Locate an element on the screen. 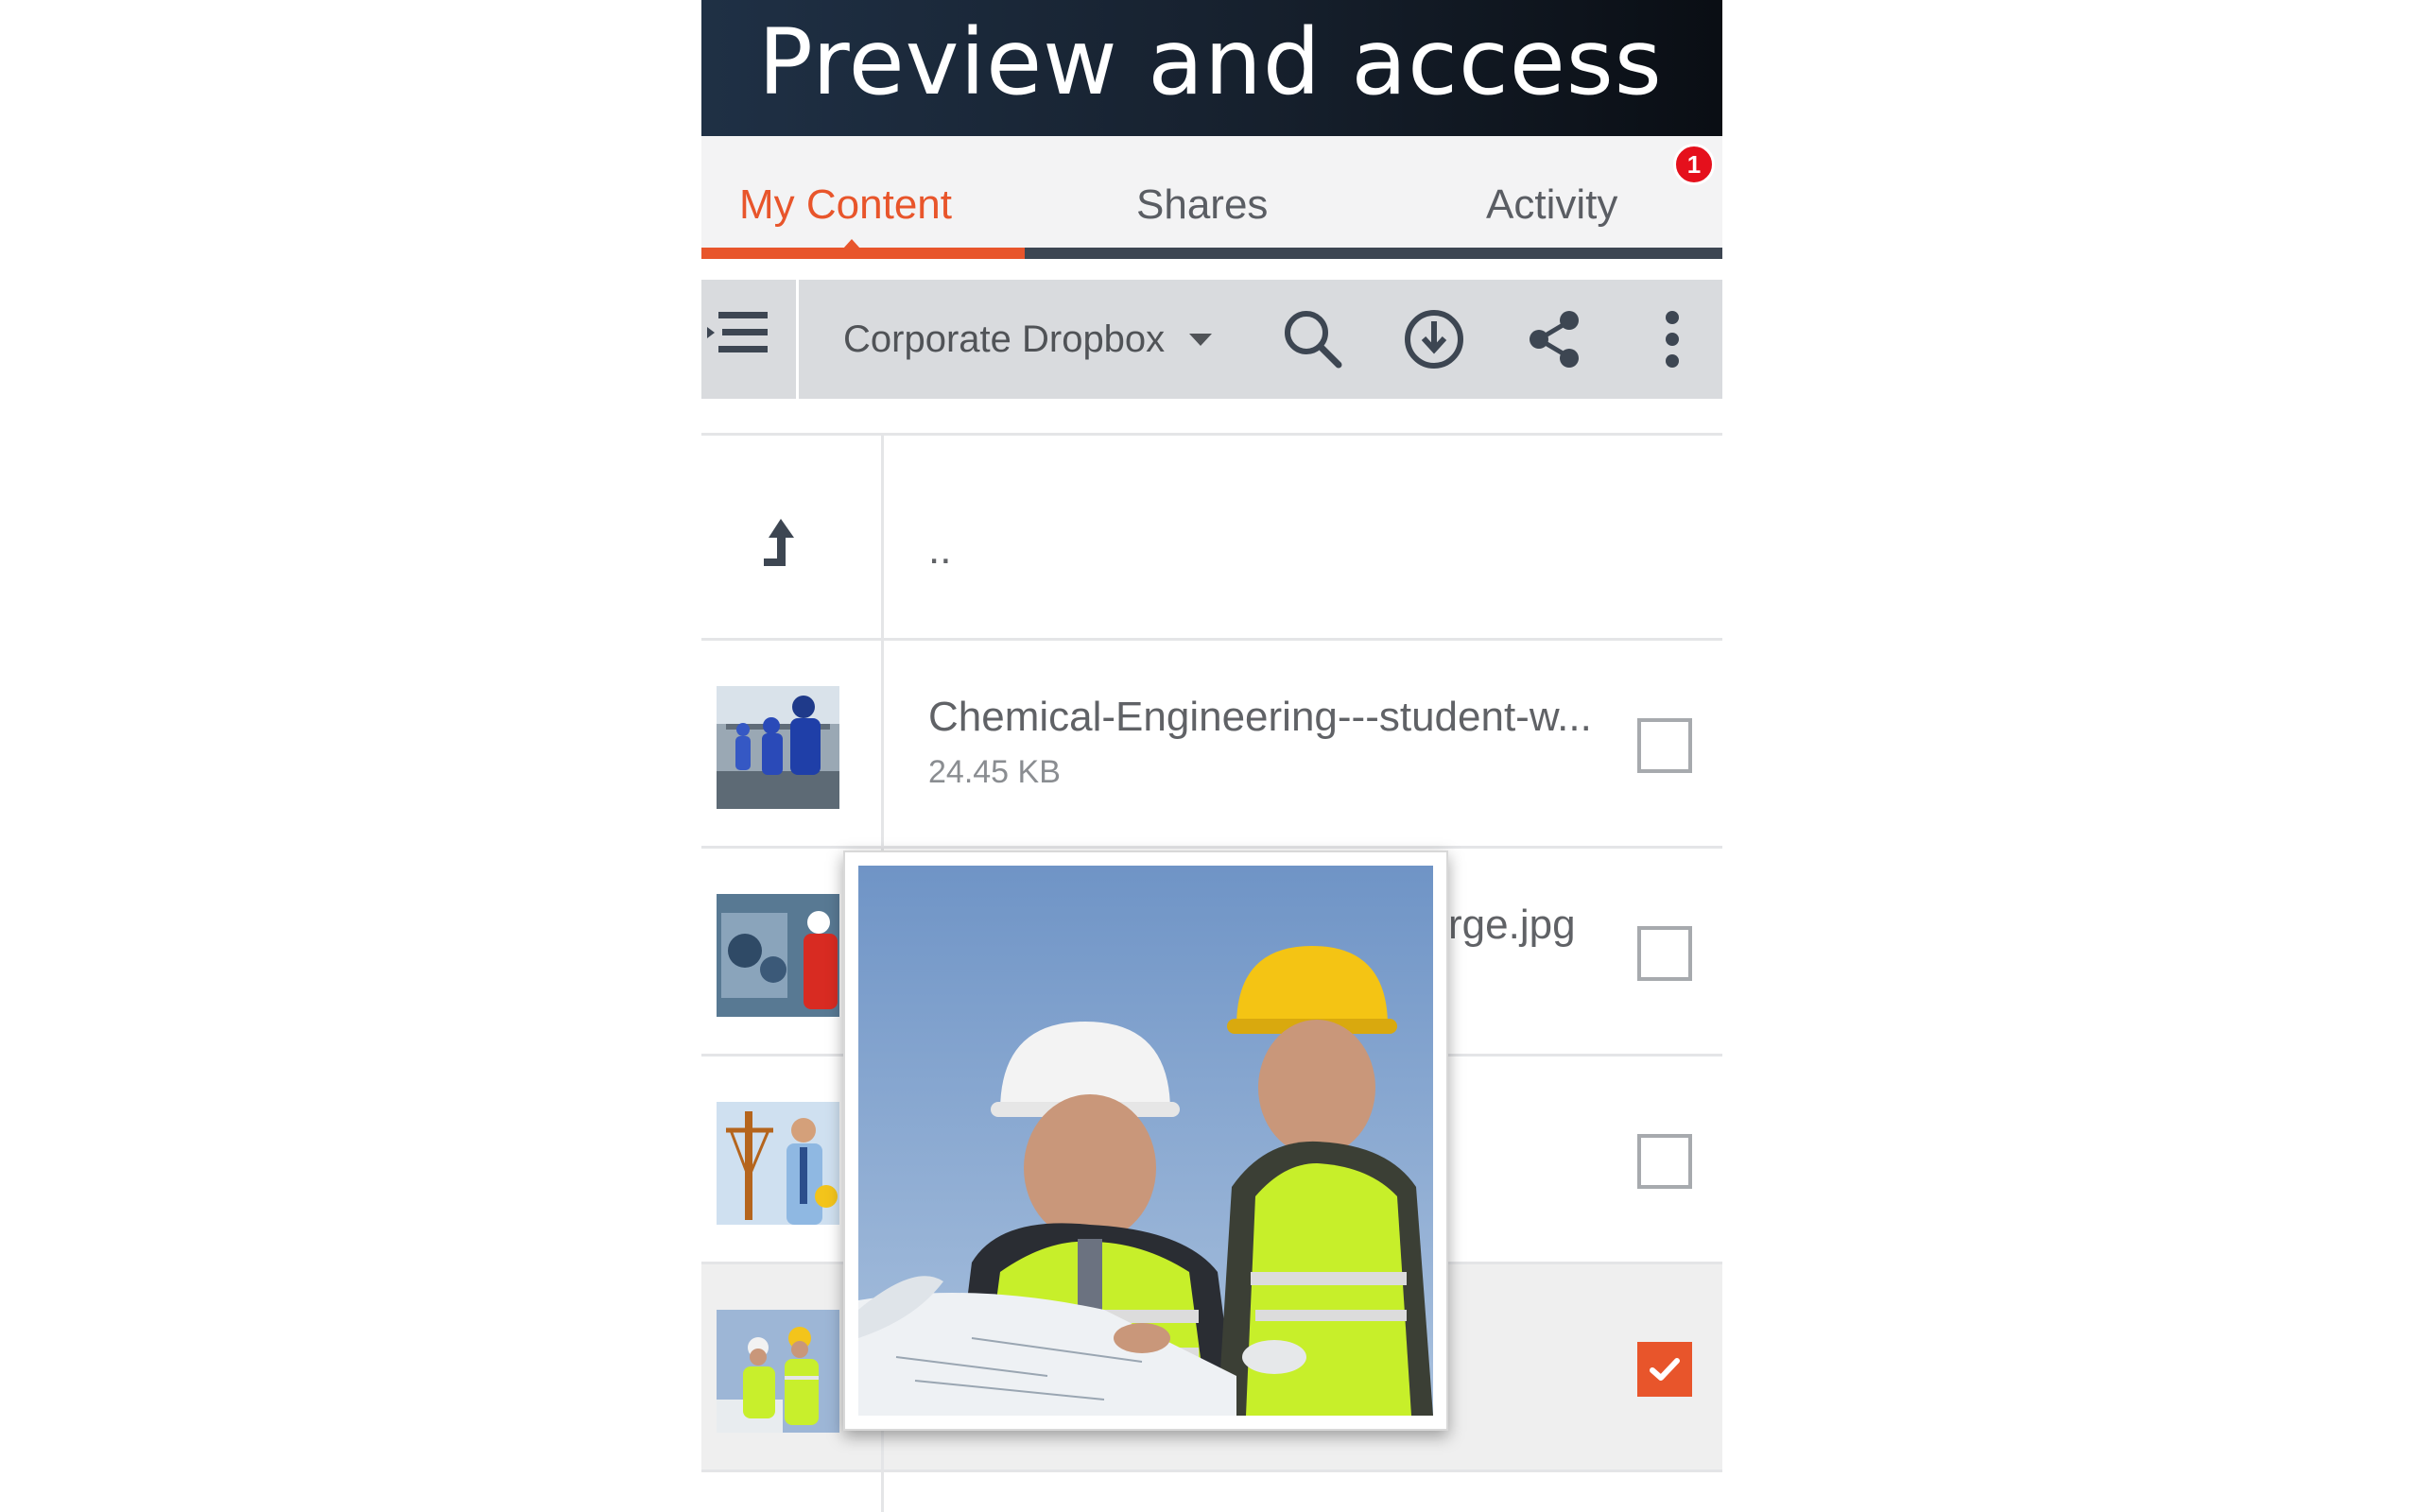 Image resolution: width=2420 pixels, height=1512 pixels. preview-image is located at coordinates (1146, 1141).